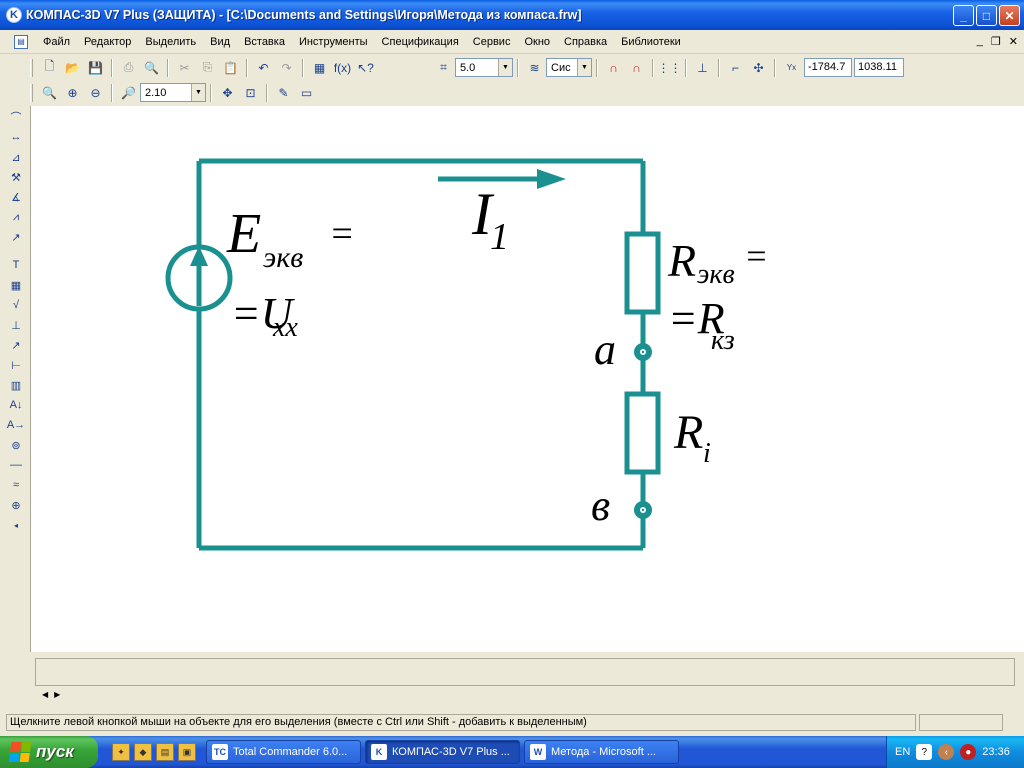 This screenshot has width=1024, height=768. Describe the element at coordinates (735, 67) in the screenshot. I see `ortho-icon: ⌐` at that location.